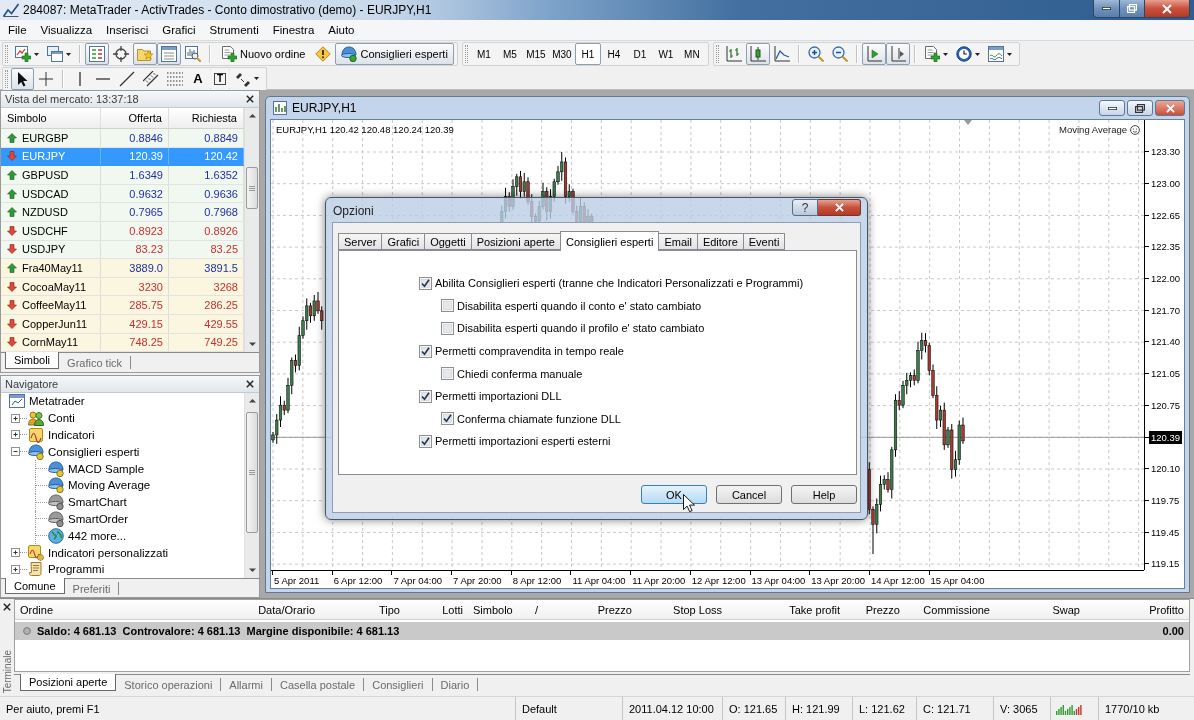 This screenshot has height=720, width=1194. What do you see at coordinates (108, 552) in the screenshot?
I see `tree-item: Indicatori personalizzati` at bounding box center [108, 552].